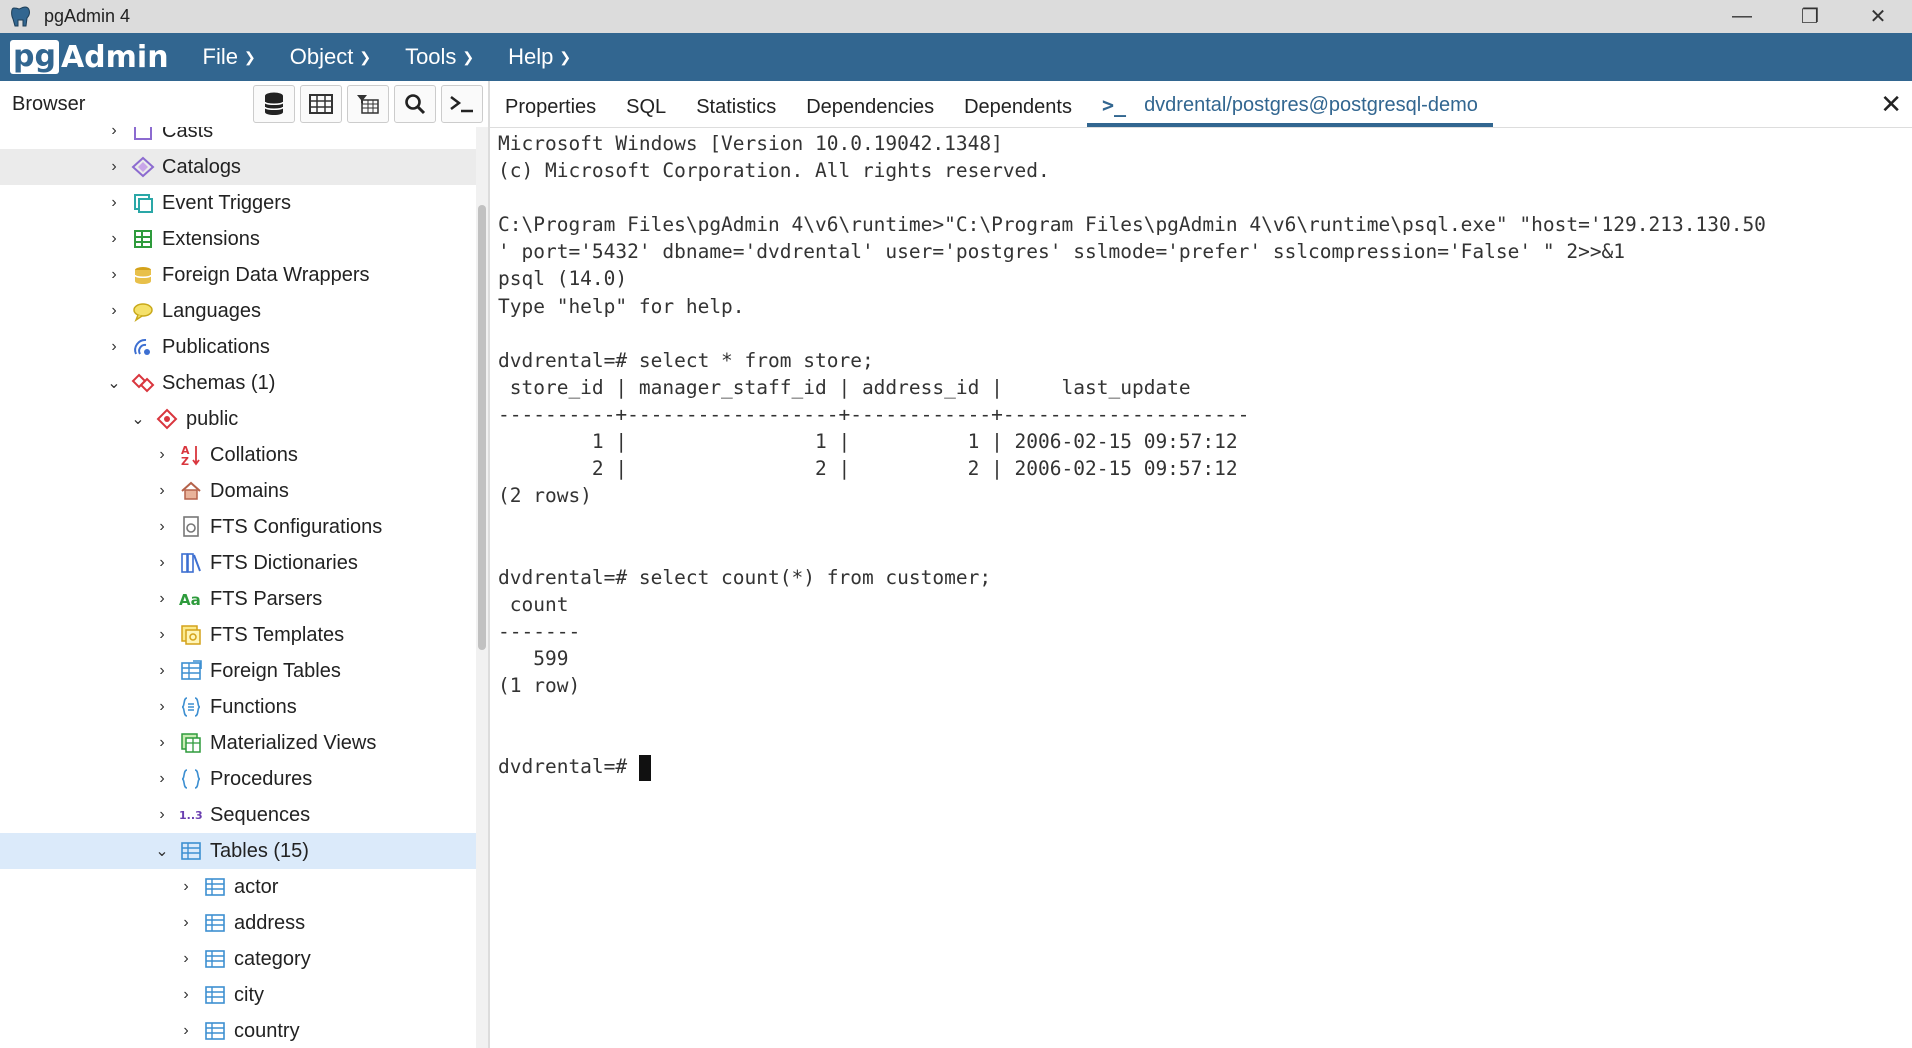 The width and height of the screenshot is (1912, 1048). Describe the element at coordinates (238, 923) in the screenshot. I see `tree-item-address: › address` at that location.